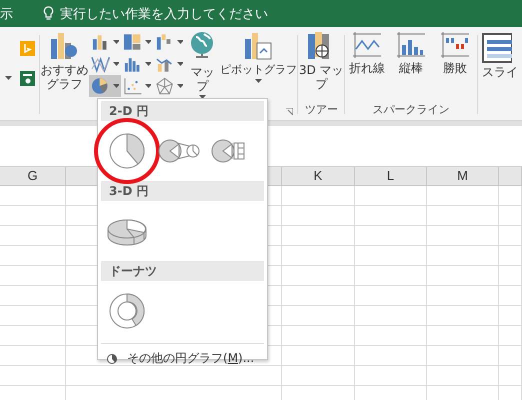 The image size is (522, 400). What do you see at coordinates (133, 271) in the screenshot?
I see `section-heading: ドーナツ` at bounding box center [133, 271].